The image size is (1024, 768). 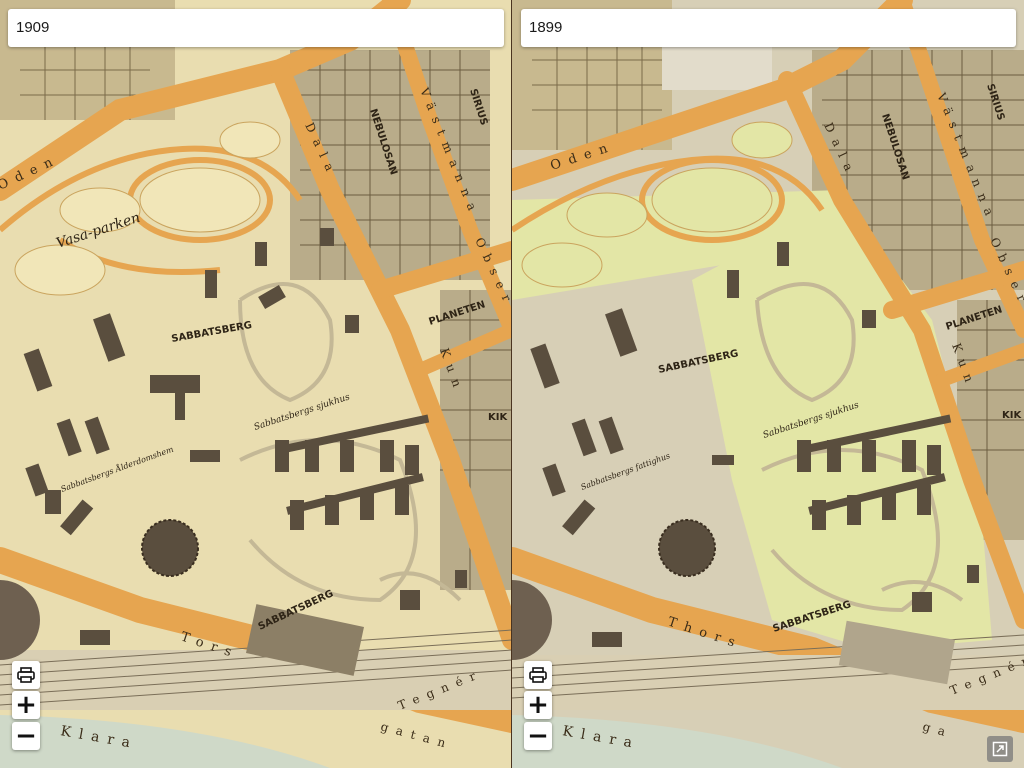 I want to click on year-selector-left: 1909, so click(x=256, y=28).